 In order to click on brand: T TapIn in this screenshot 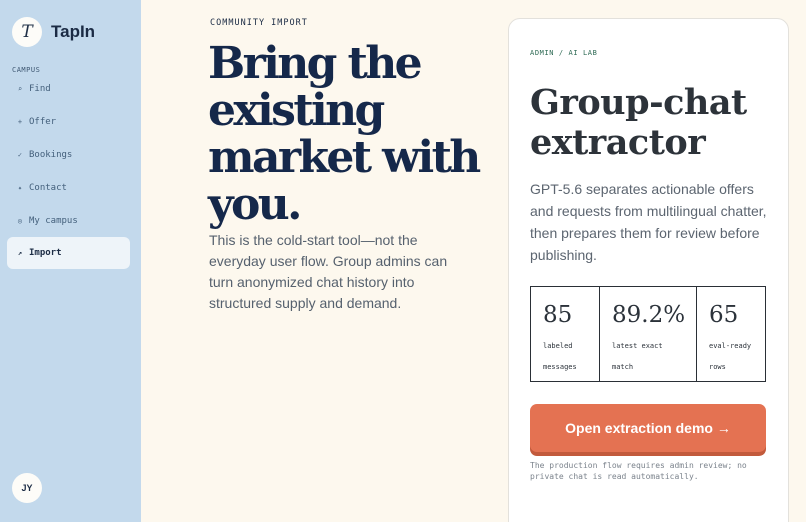, I will do `click(53, 32)`.